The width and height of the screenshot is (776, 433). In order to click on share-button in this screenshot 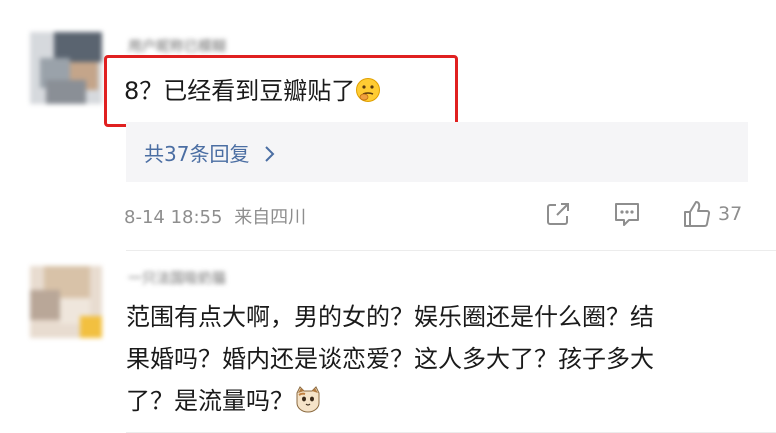, I will do `click(558, 214)`.